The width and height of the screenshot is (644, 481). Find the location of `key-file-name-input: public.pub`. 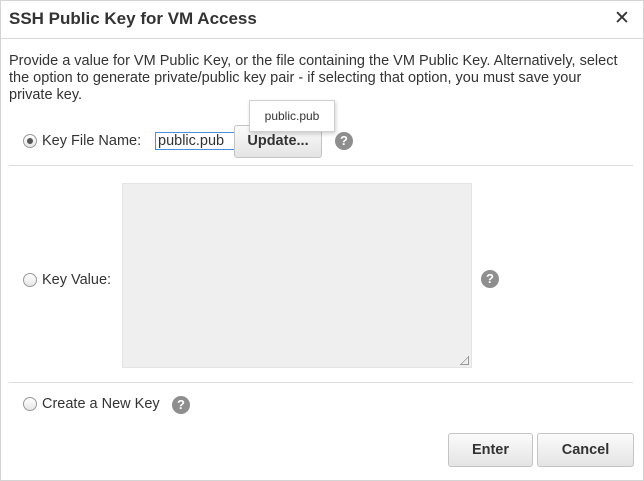

key-file-name-input: public.pub is located at coordinates (195, 141).